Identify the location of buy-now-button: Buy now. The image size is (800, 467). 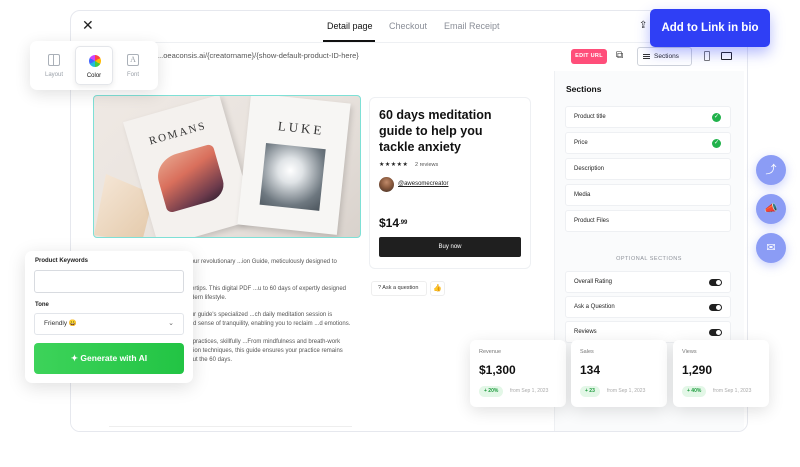
(450, 247).